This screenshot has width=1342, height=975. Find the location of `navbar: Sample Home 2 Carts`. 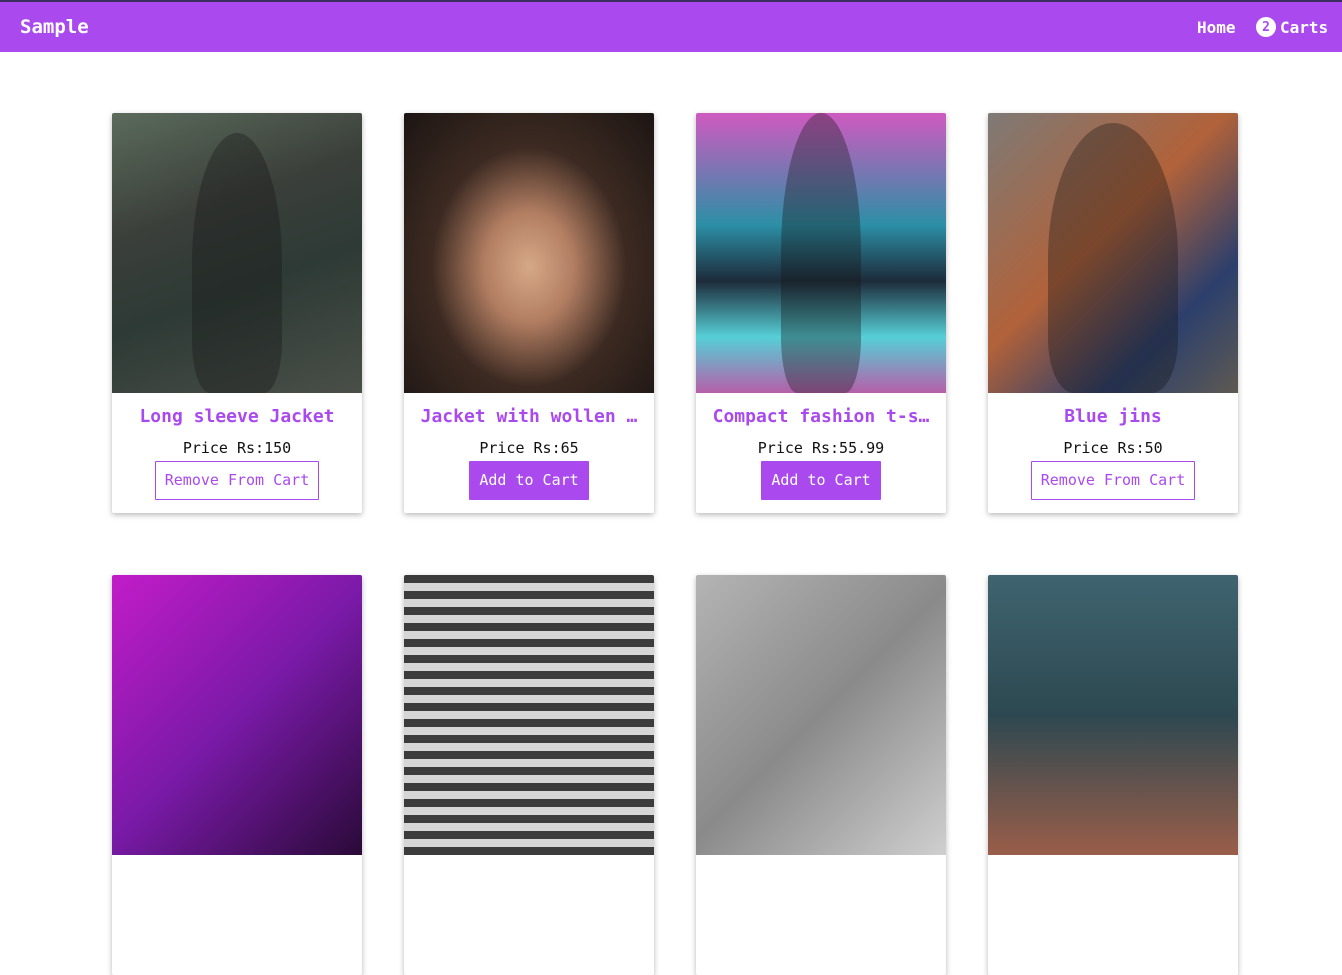

navbar: Sample Home 2 Carts is located at coordinates (671, 27).